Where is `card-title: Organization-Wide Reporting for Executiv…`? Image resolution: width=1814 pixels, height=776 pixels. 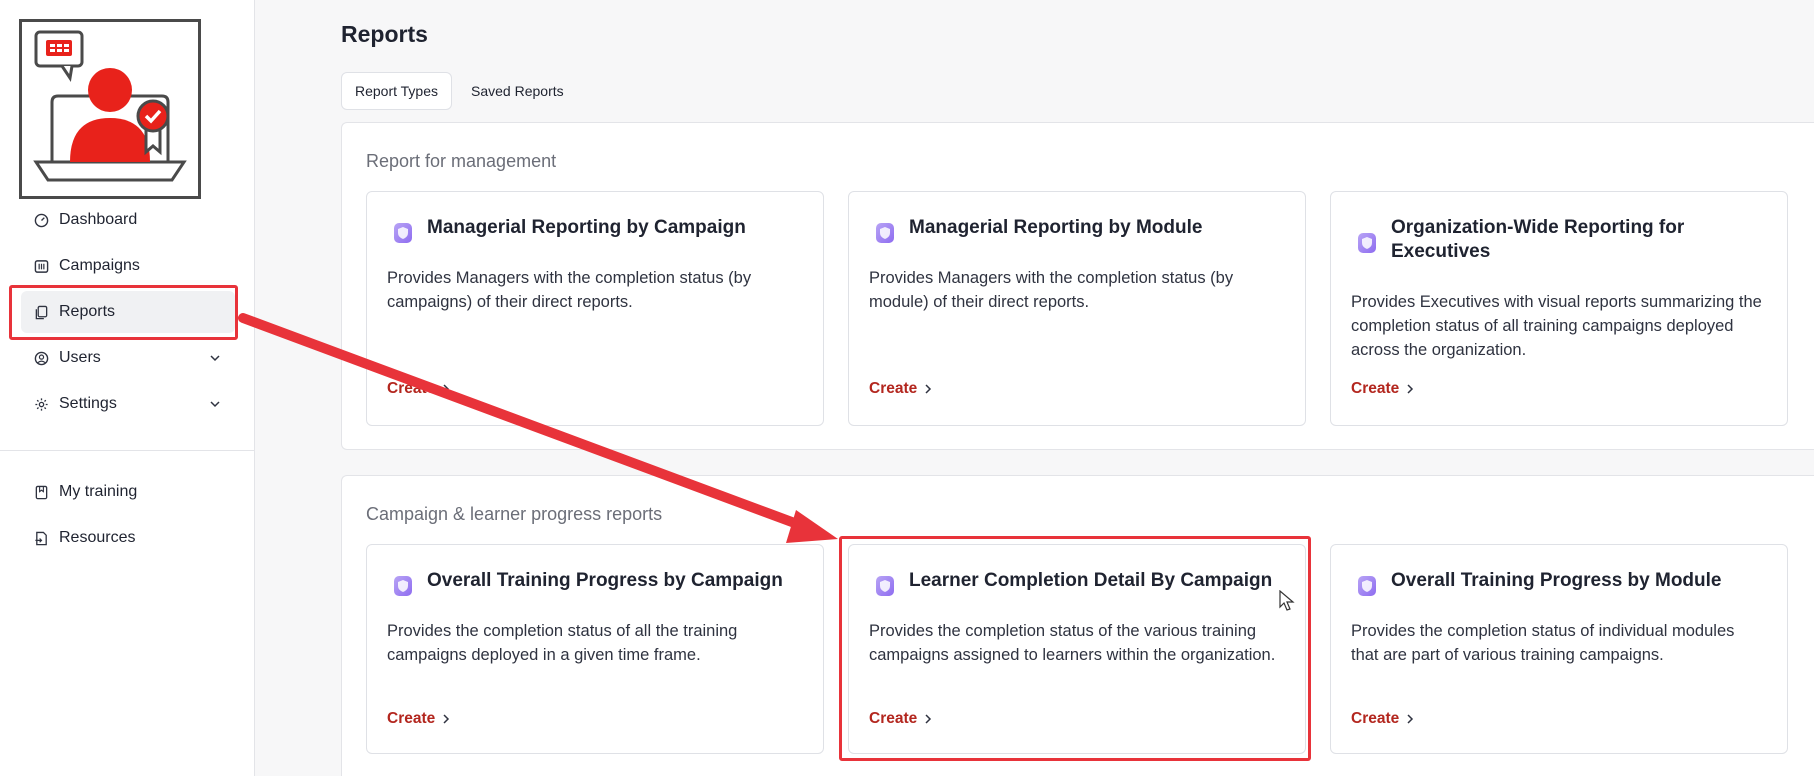 card-title: Organization-Wide Reporting for Executiv… is located at coordinates (1538, 239).